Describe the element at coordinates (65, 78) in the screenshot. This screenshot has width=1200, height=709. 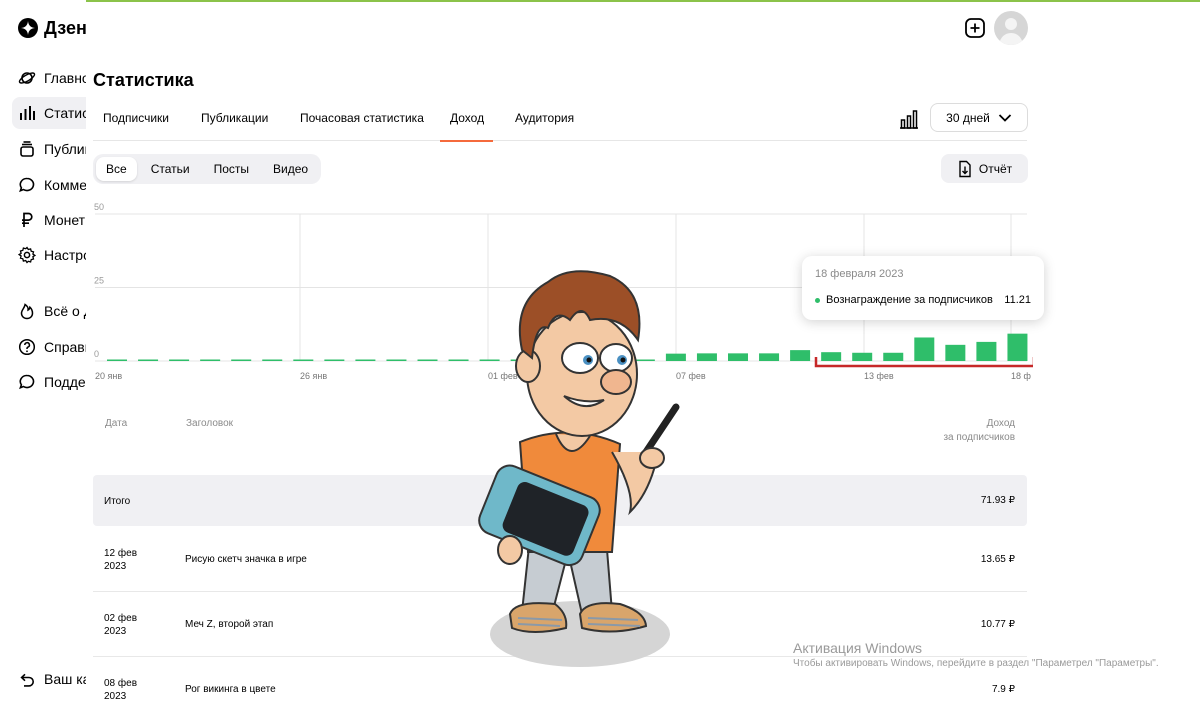
I see `sidebar-item-label: Главное` at that location.